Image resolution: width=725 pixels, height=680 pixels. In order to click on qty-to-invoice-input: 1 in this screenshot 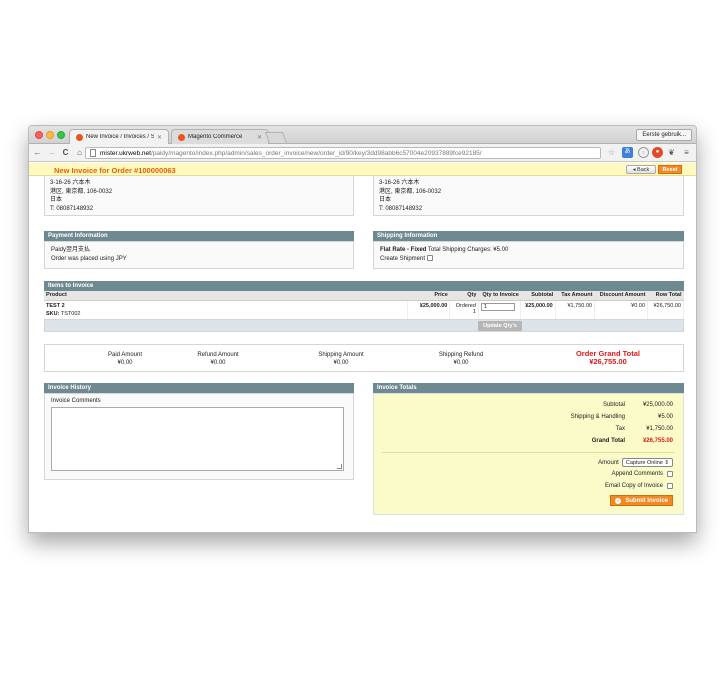, I will do `click(497, 306)`.